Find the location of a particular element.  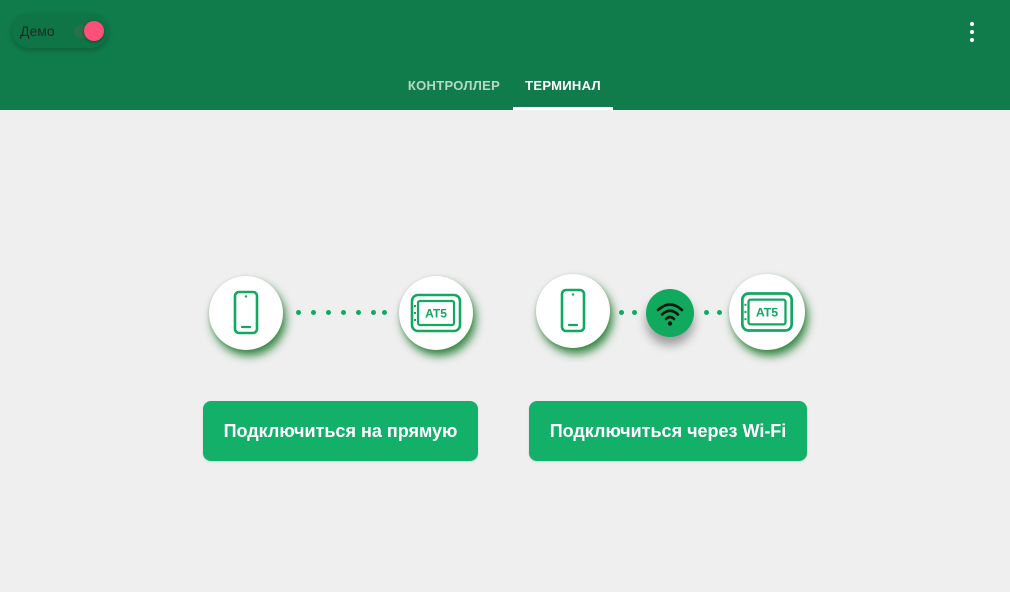

terminal-node-wifi: AT5 is located at coordinates (767, 312).